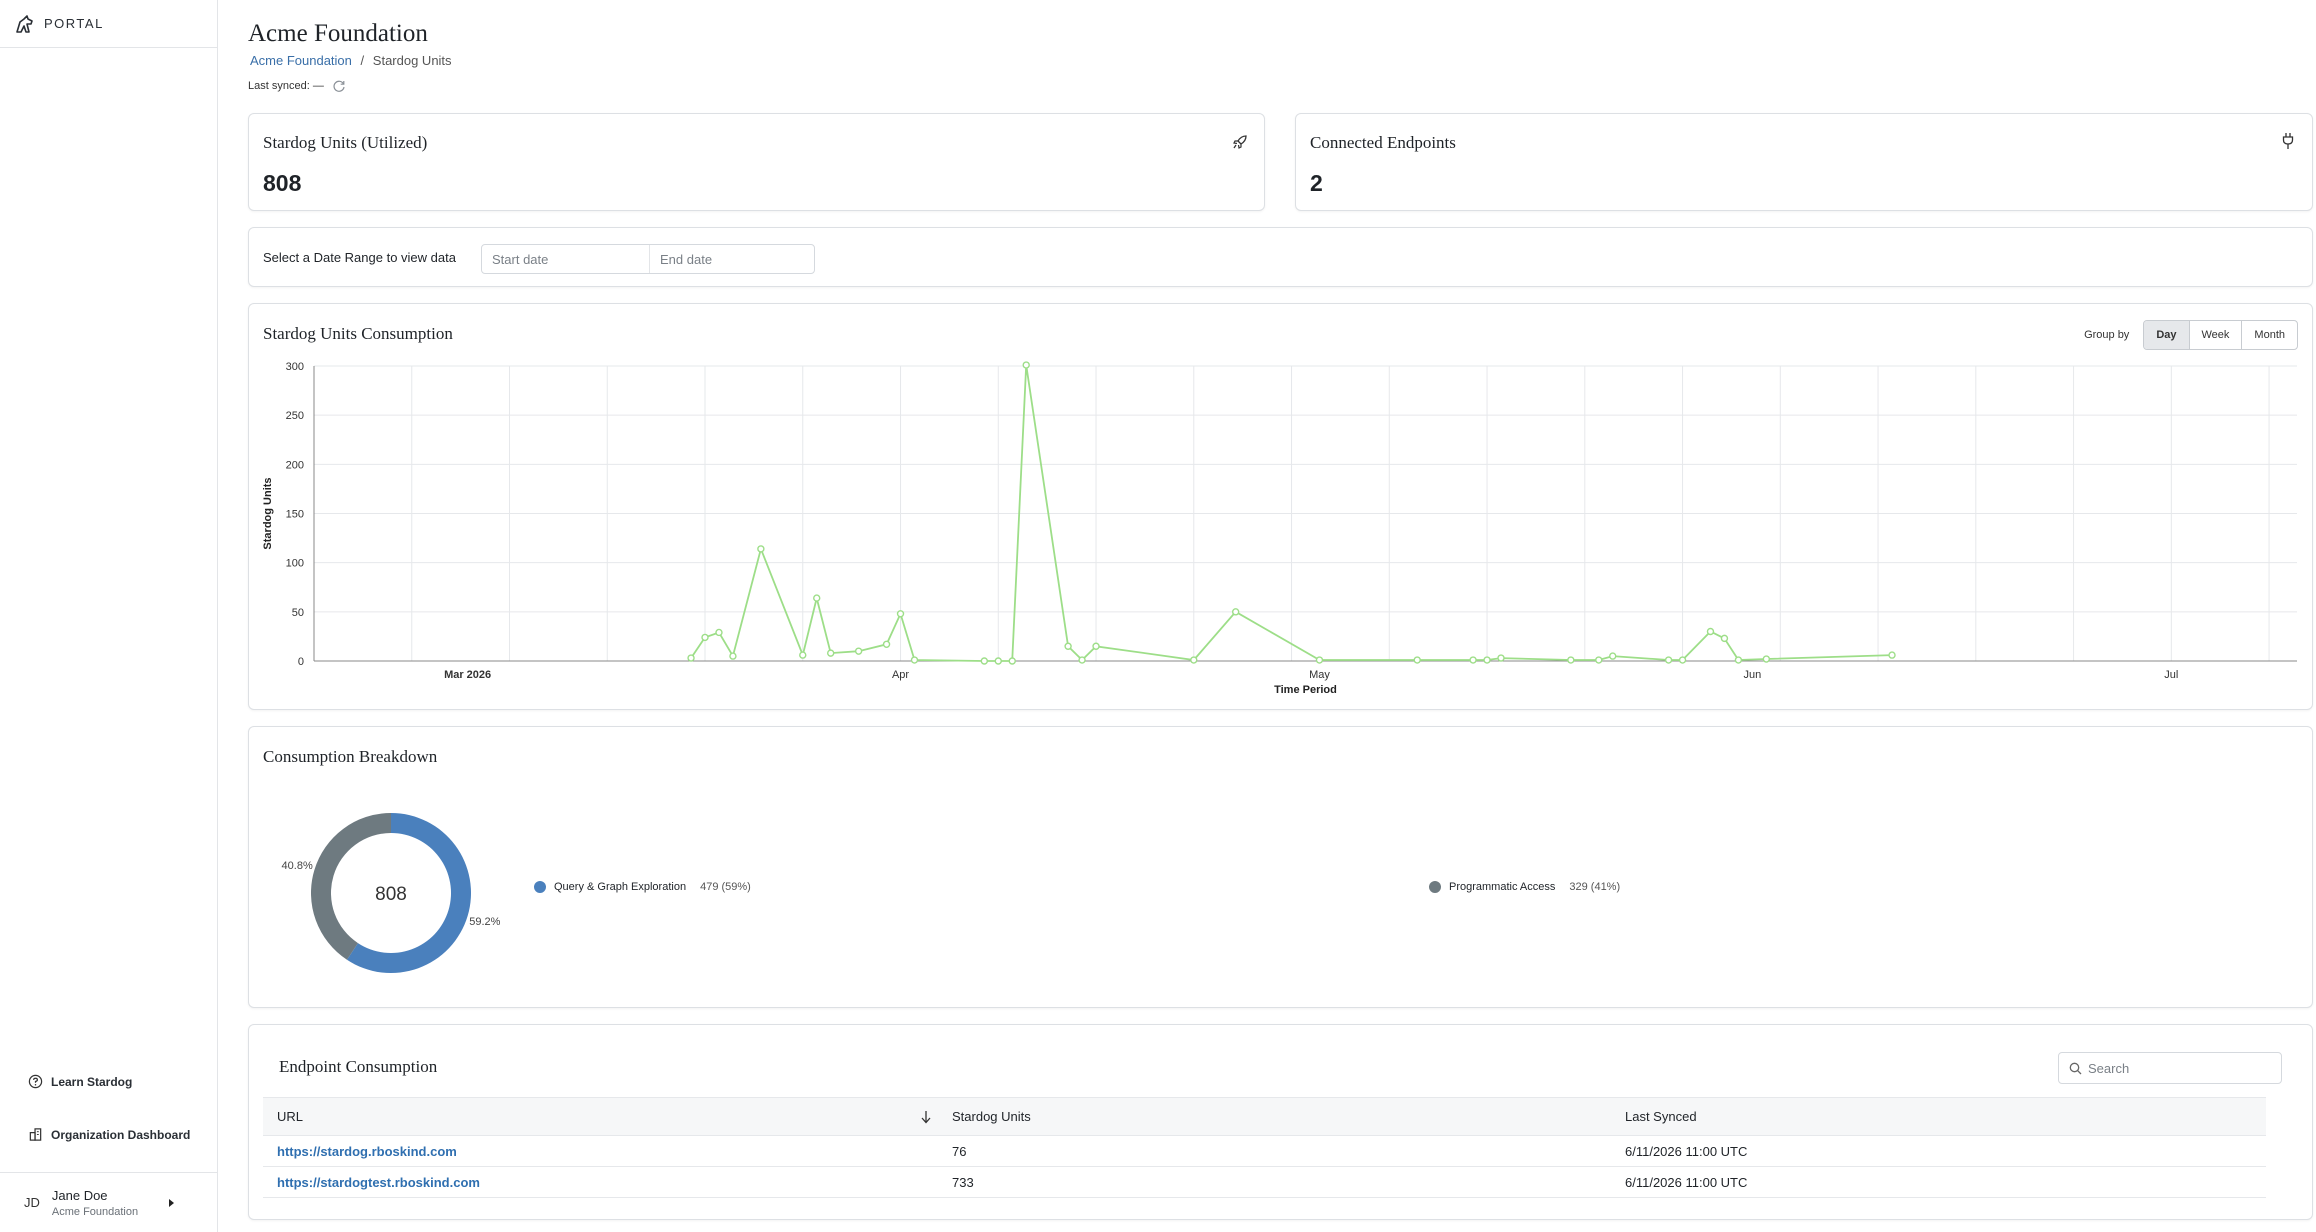 The height and width of the screenshot is (1232, 2316). I want to click on table-cell-units: 76, so click(1274, 1151).